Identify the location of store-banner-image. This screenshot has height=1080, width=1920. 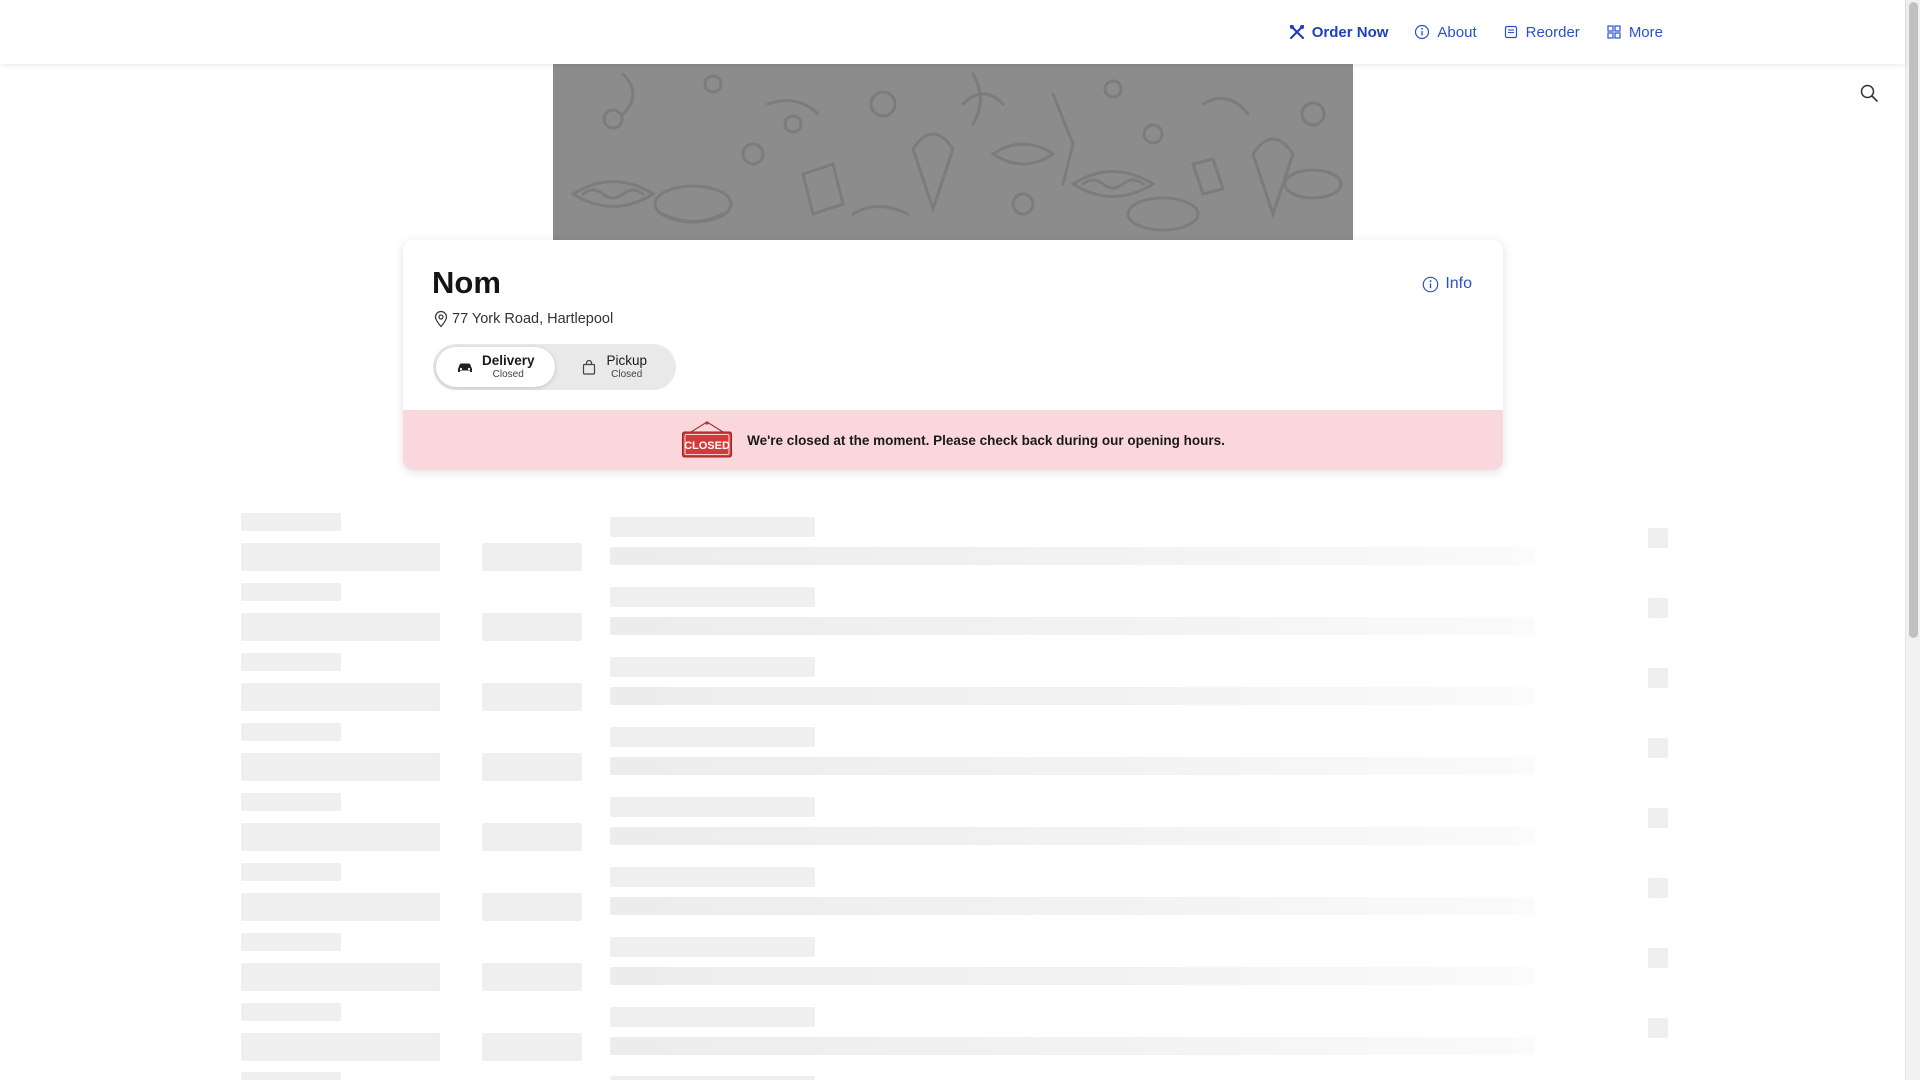
(953, 152).